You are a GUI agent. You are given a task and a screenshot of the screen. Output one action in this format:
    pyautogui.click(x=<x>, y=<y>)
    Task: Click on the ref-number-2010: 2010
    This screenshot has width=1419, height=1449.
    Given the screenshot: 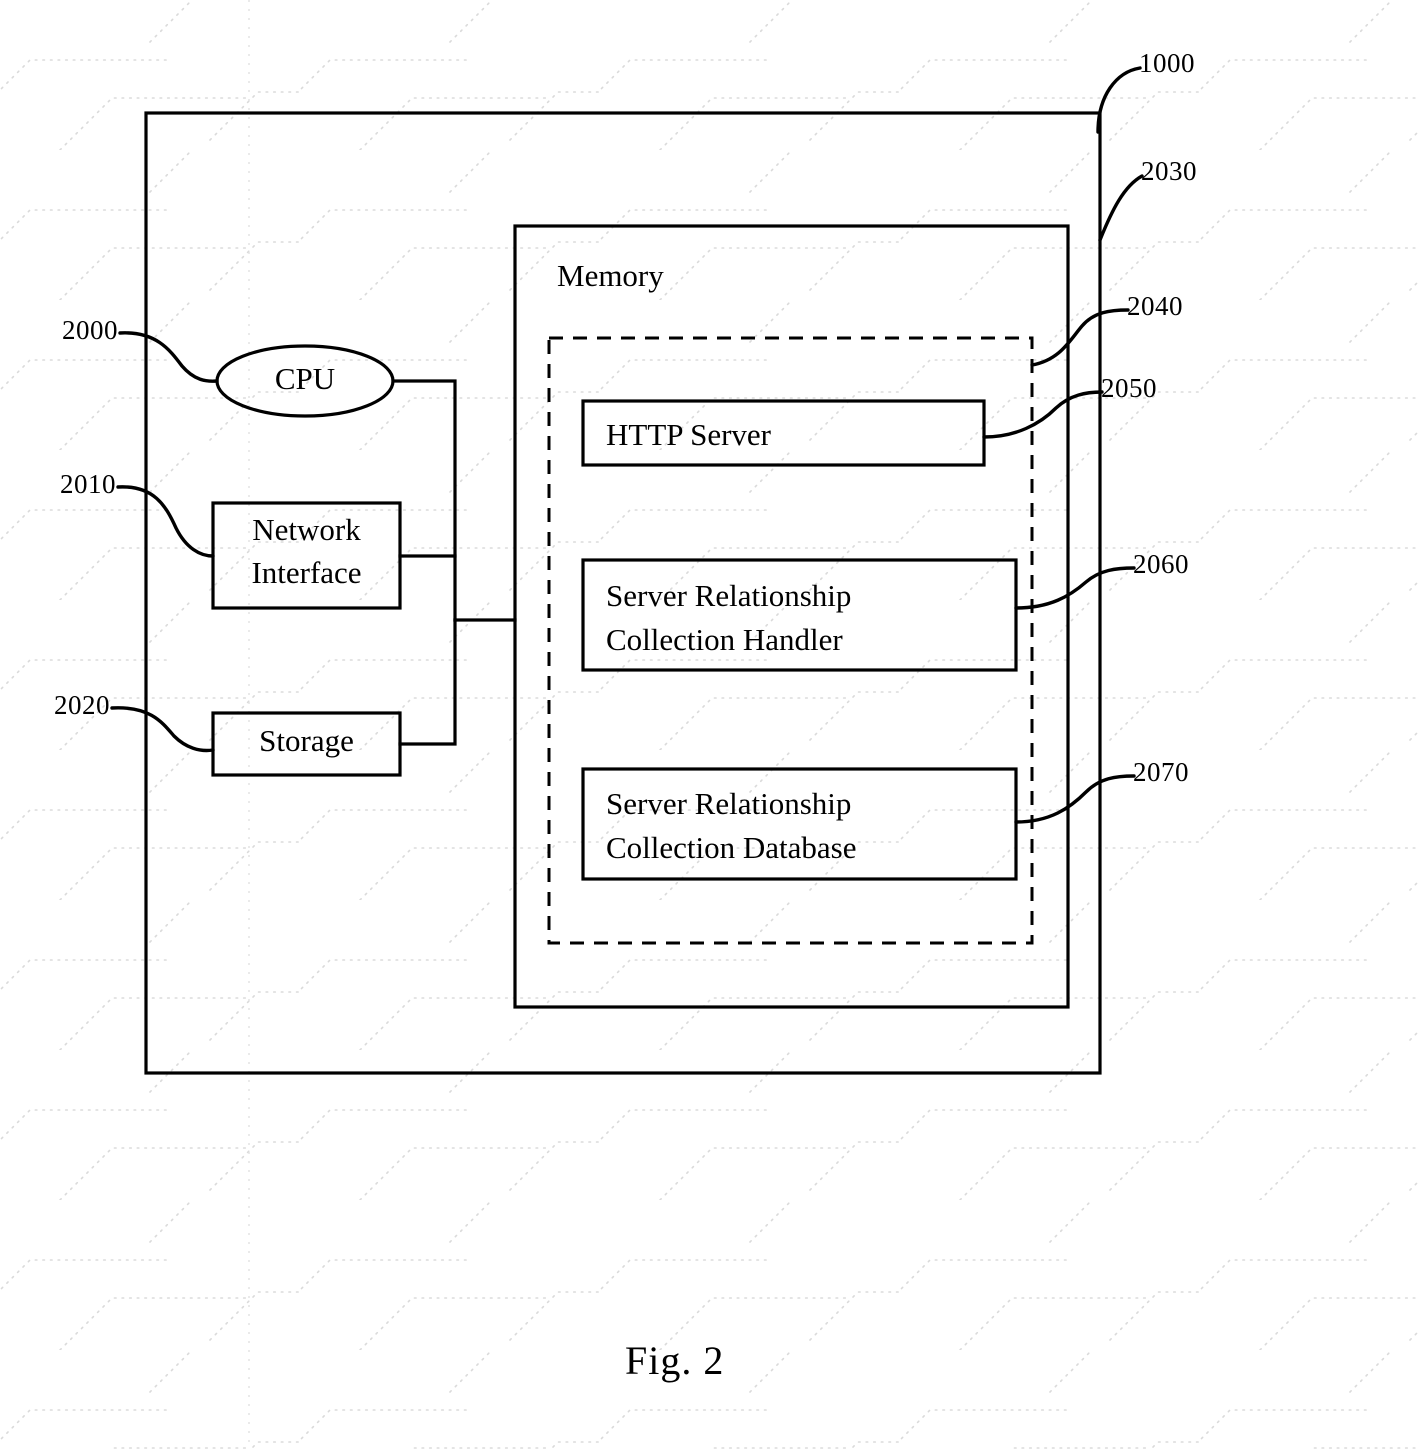 What is the action you would take?
    pyautogui.click(x=88, y=484)
    